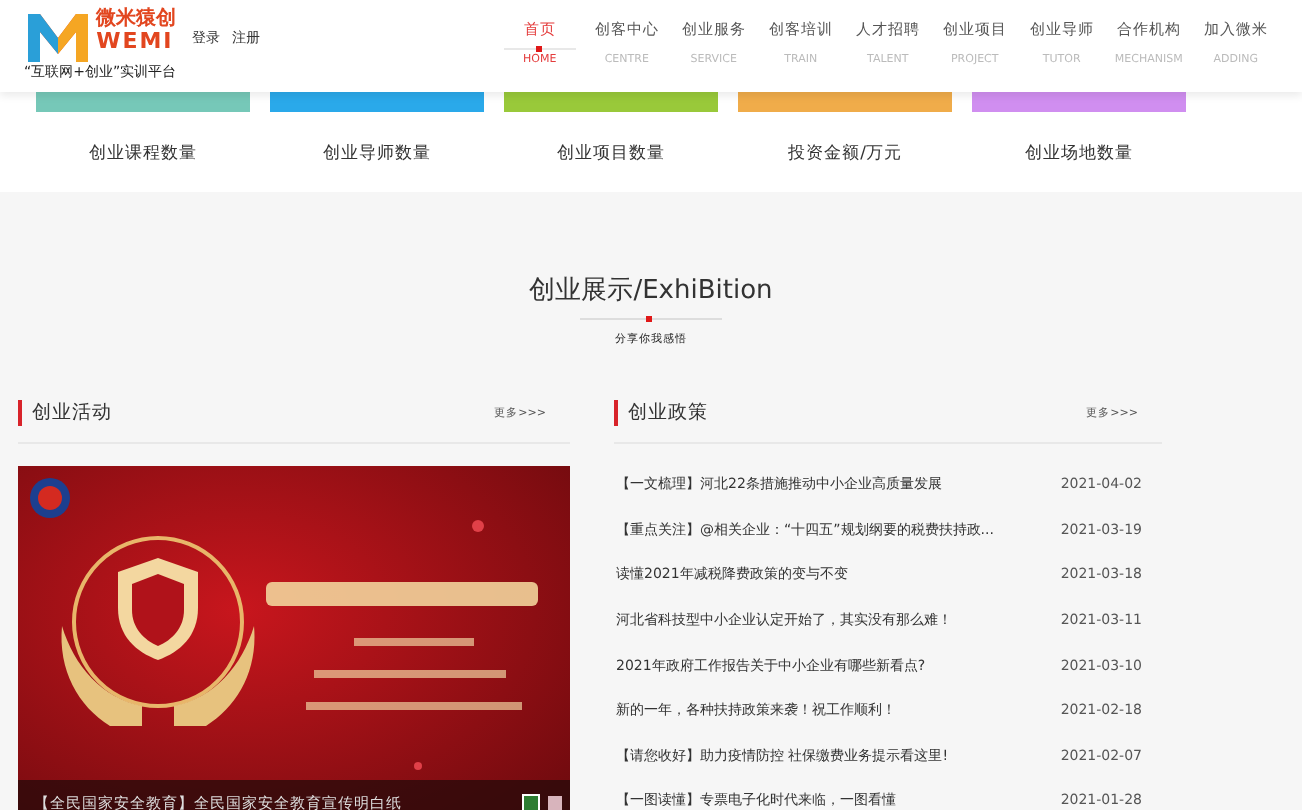 Image resolution: width=1302 pixels, height=810 pixels. What do you see at coordinates (1079, 154) in the screenshot?
I see `stat-label: 创业场地数量` at bounding box center [1079, 154].